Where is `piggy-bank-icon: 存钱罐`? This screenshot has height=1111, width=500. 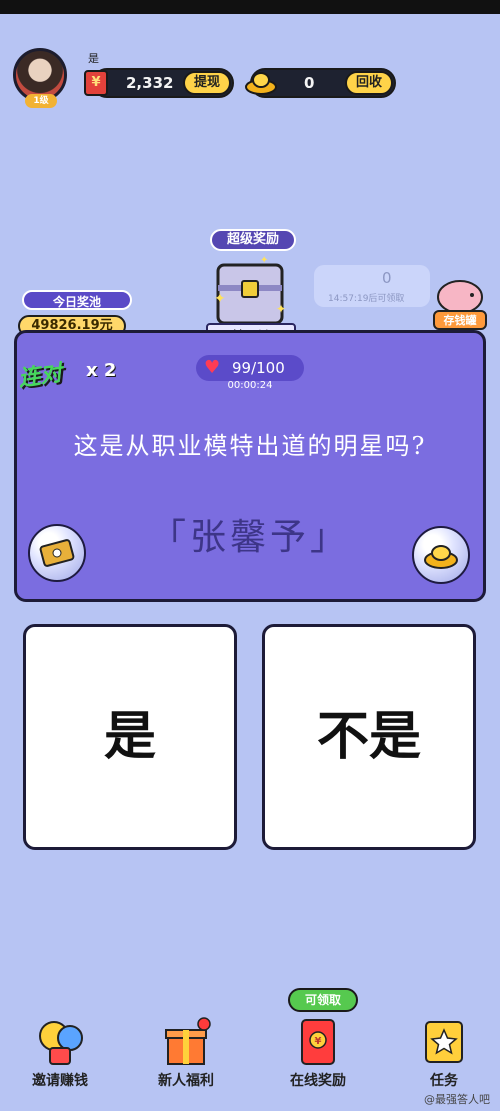
piggy-bank-icon: 存钱罐 is located at coordinates (460, 303).